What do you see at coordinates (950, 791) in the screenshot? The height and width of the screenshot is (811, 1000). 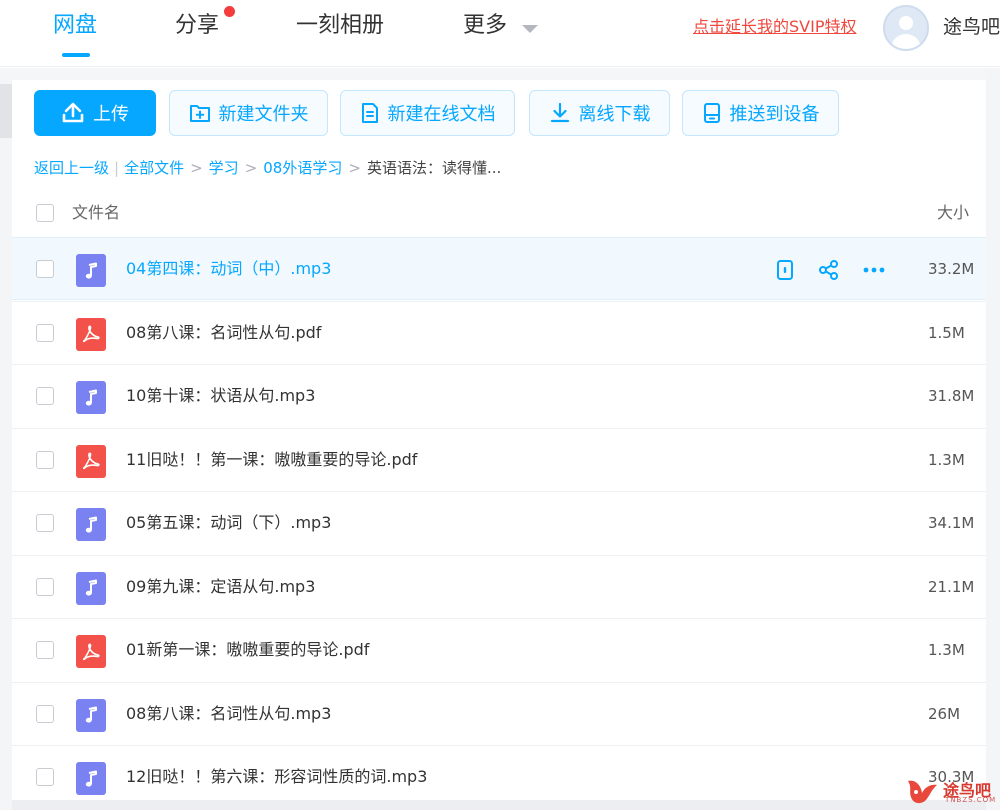 I see `watermark: 途鸟吧 TNBZS.COM` at bounding box center [950, 791].